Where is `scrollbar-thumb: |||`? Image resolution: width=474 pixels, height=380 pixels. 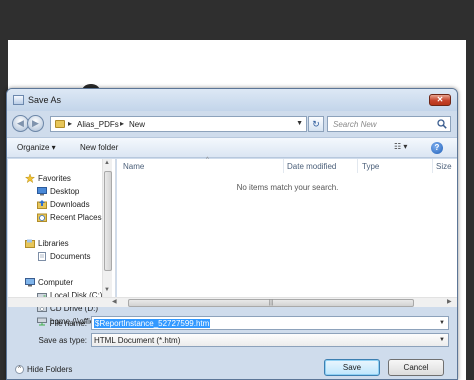 scrollbar-thumb: ||| is located at coordinates (271, 303).